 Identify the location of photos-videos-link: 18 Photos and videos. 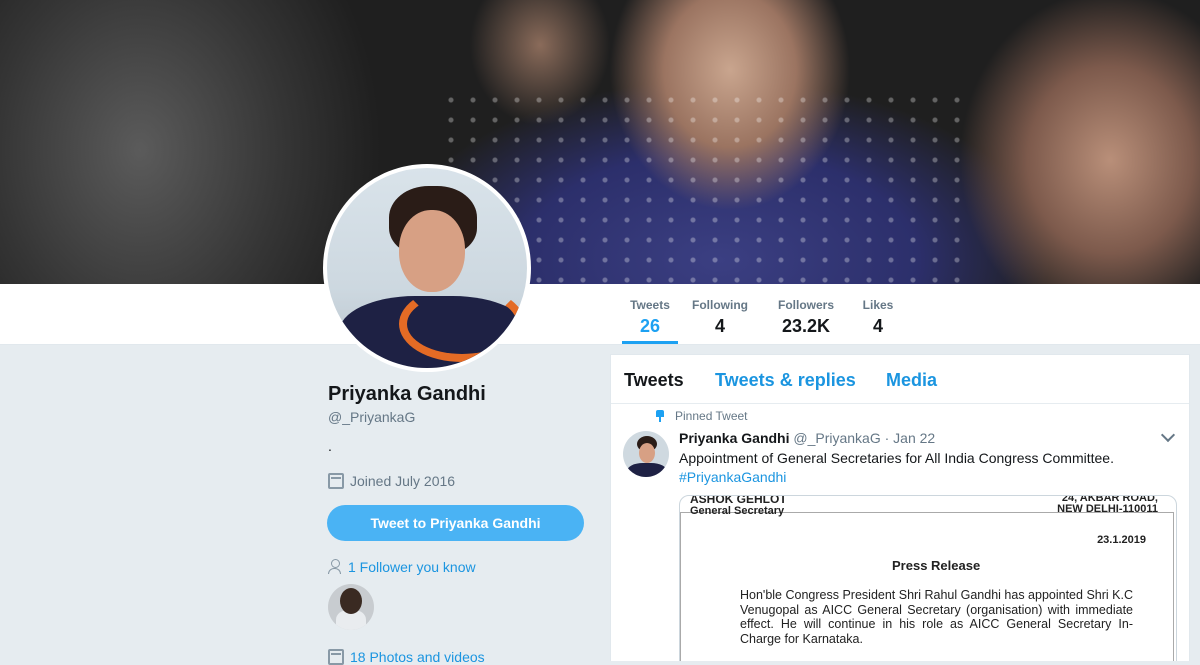
(406, 657).